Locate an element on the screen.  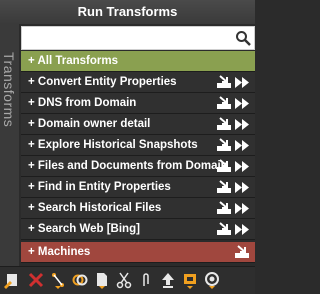
transform-row: + Convert Entity Properties is located at coordinates (138, 82).